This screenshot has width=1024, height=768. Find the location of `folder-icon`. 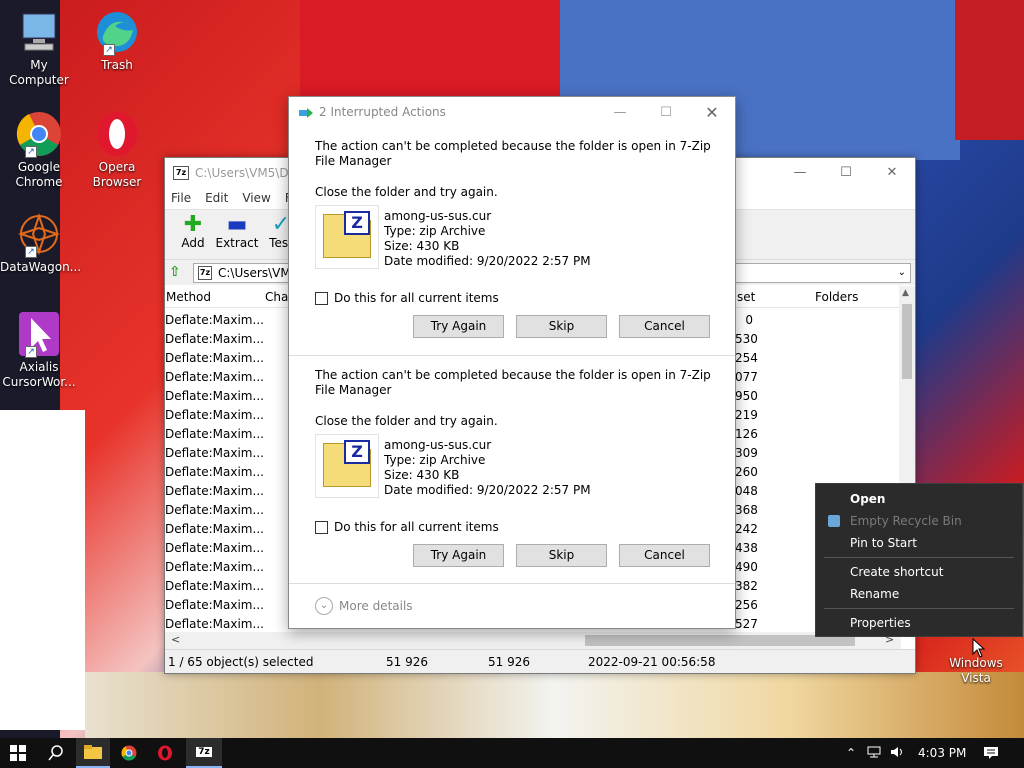

folder-icon is located at coordinates (93, 752).